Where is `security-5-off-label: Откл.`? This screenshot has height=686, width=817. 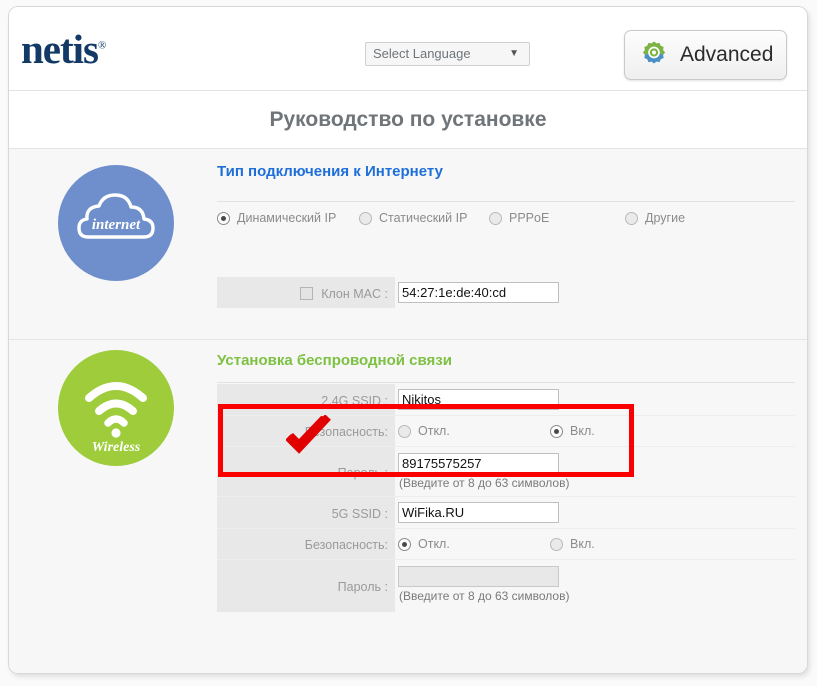 security-5-off-label: Откл. is located at coordinates (434, 544).